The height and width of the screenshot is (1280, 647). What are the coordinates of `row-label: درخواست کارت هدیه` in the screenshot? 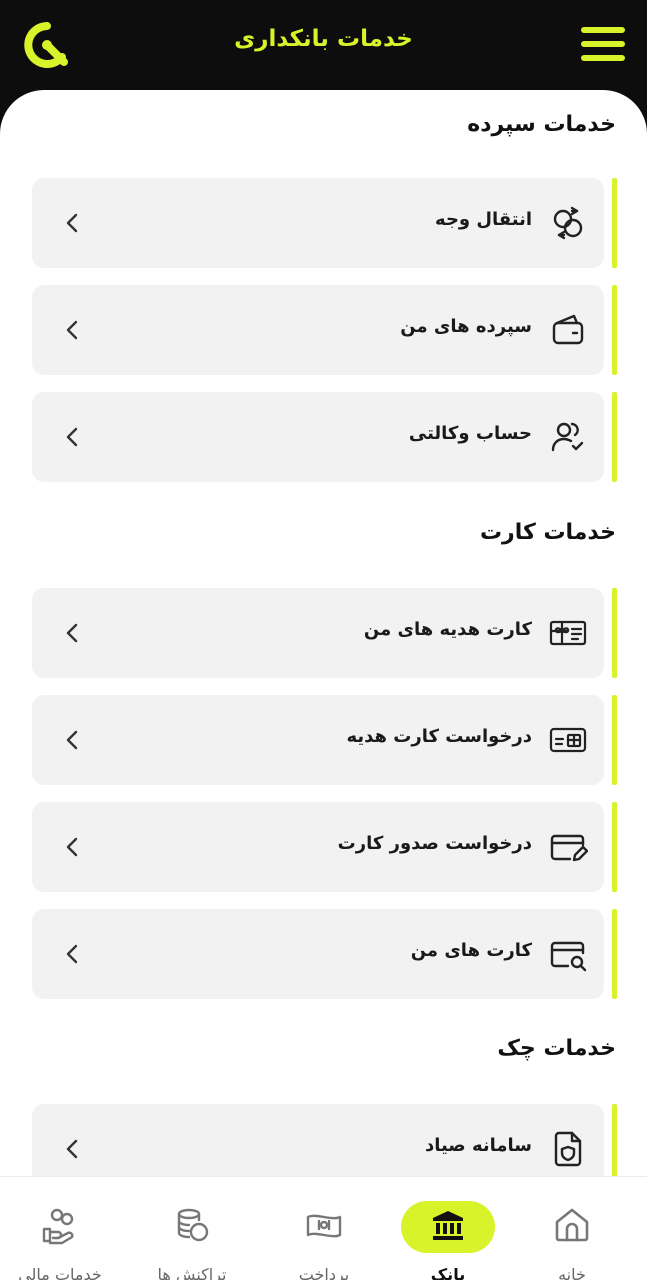 It's located at (439, 736).